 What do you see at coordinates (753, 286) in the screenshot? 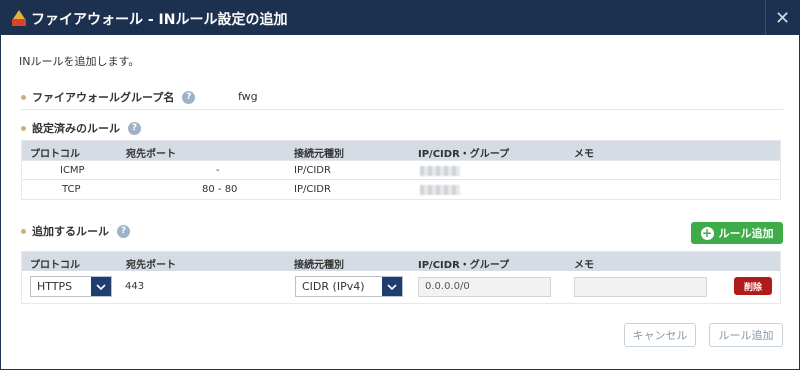
I see `delete-button: 削除` at bounding box center [753, 286].